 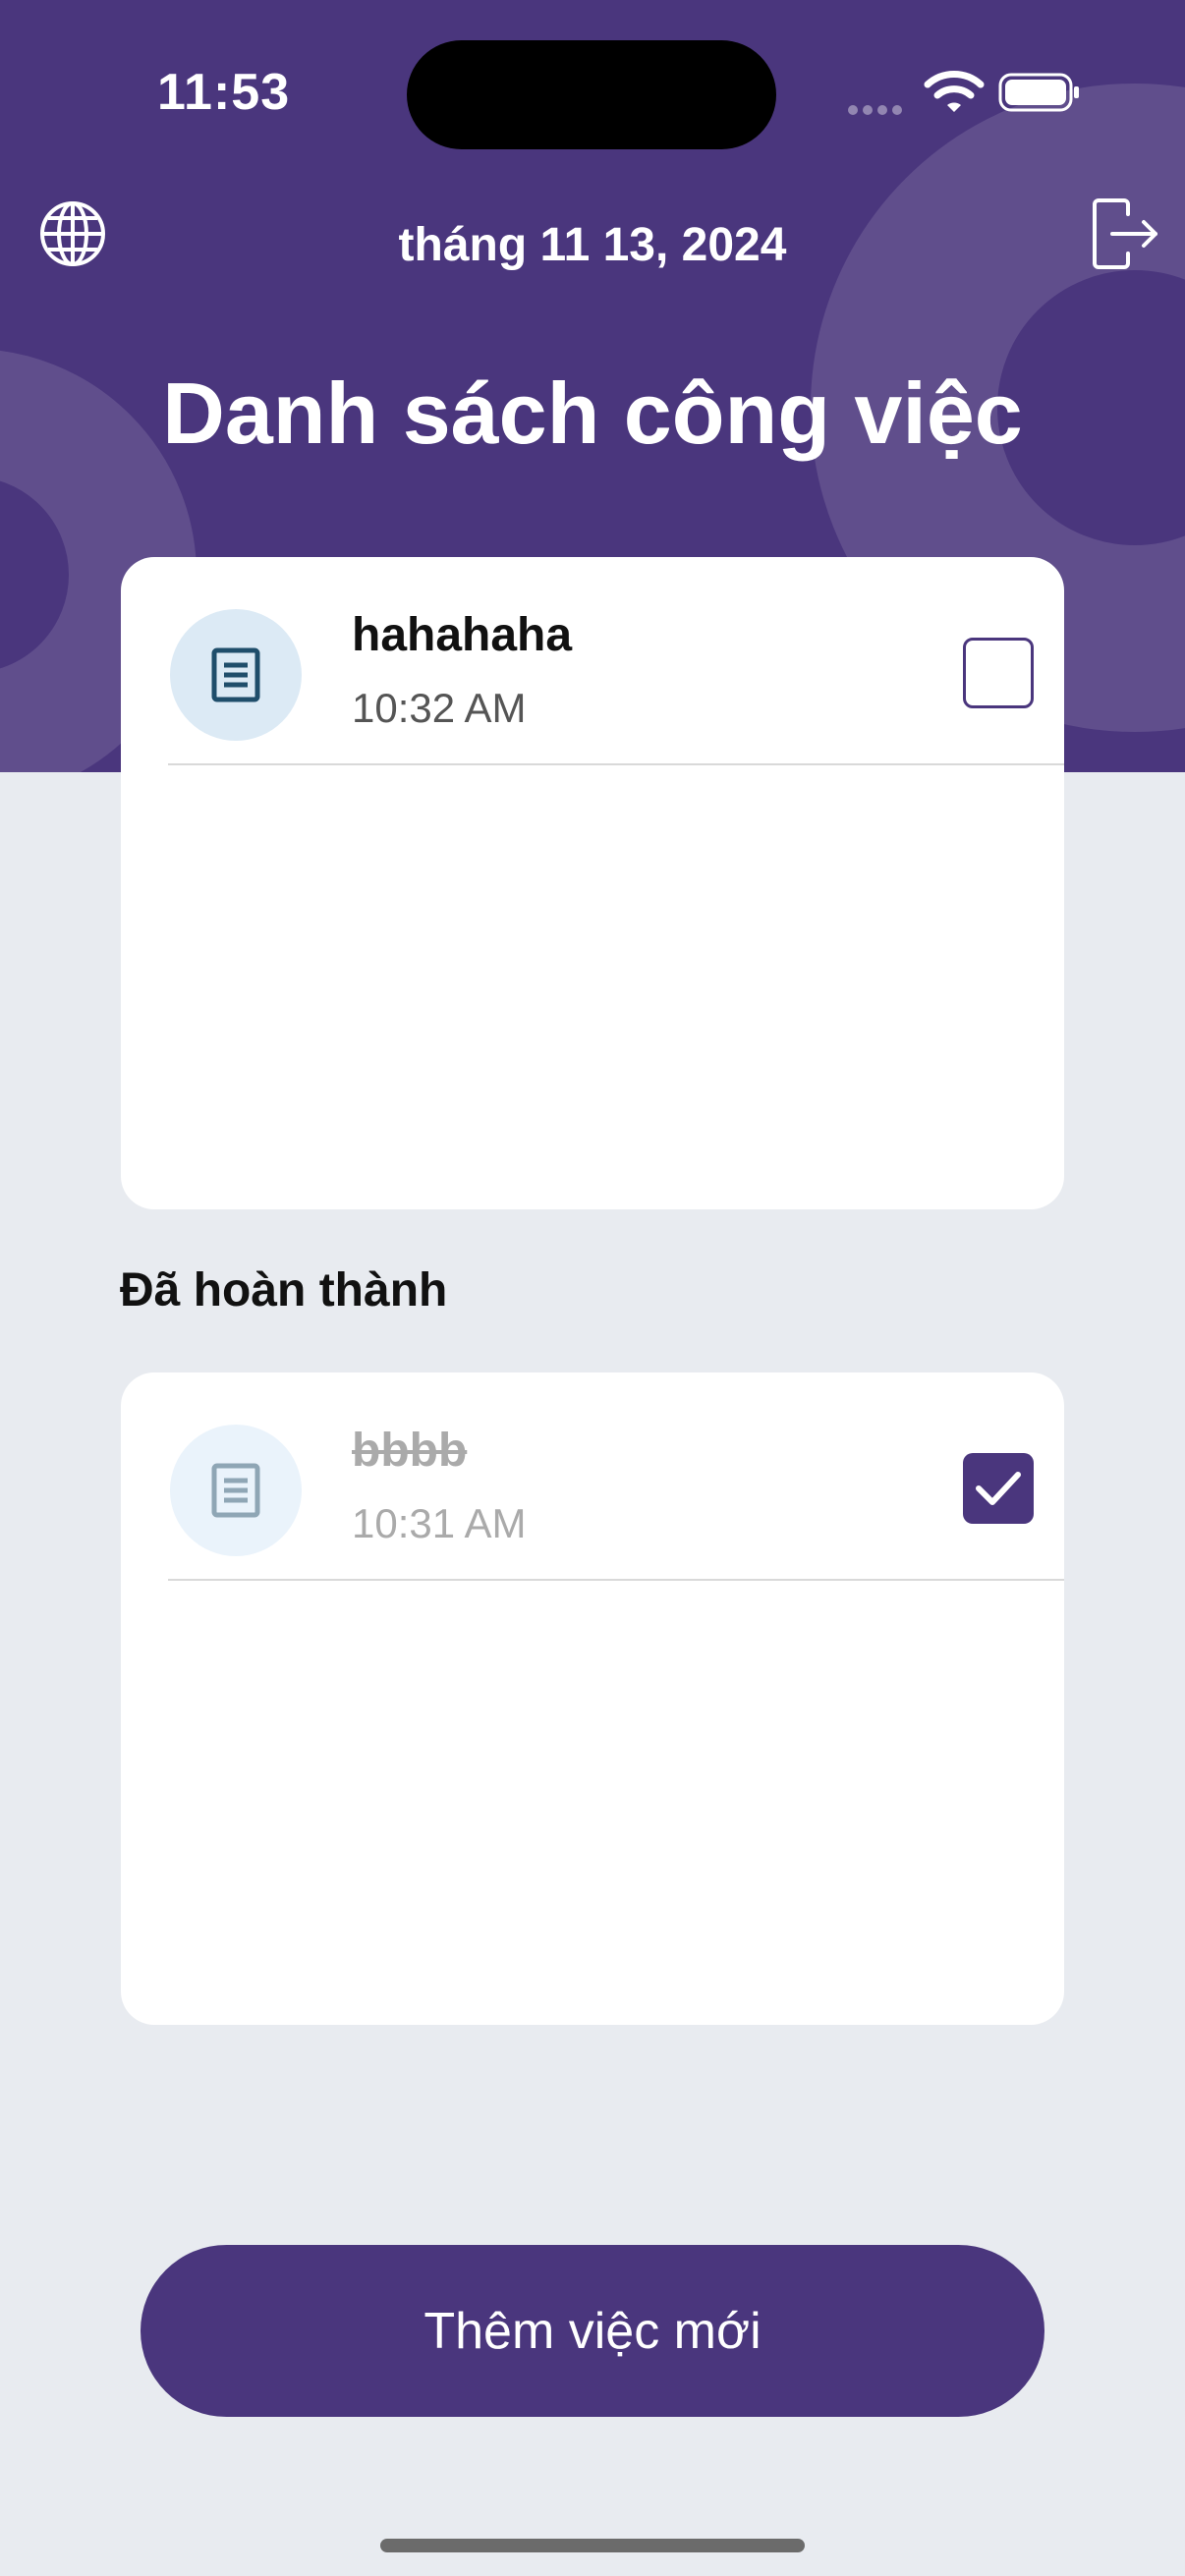 What do you see at coordinates (878, 108) in the screenshot?
I see `cellular-signal-icon` at bounding box center [878, 108].